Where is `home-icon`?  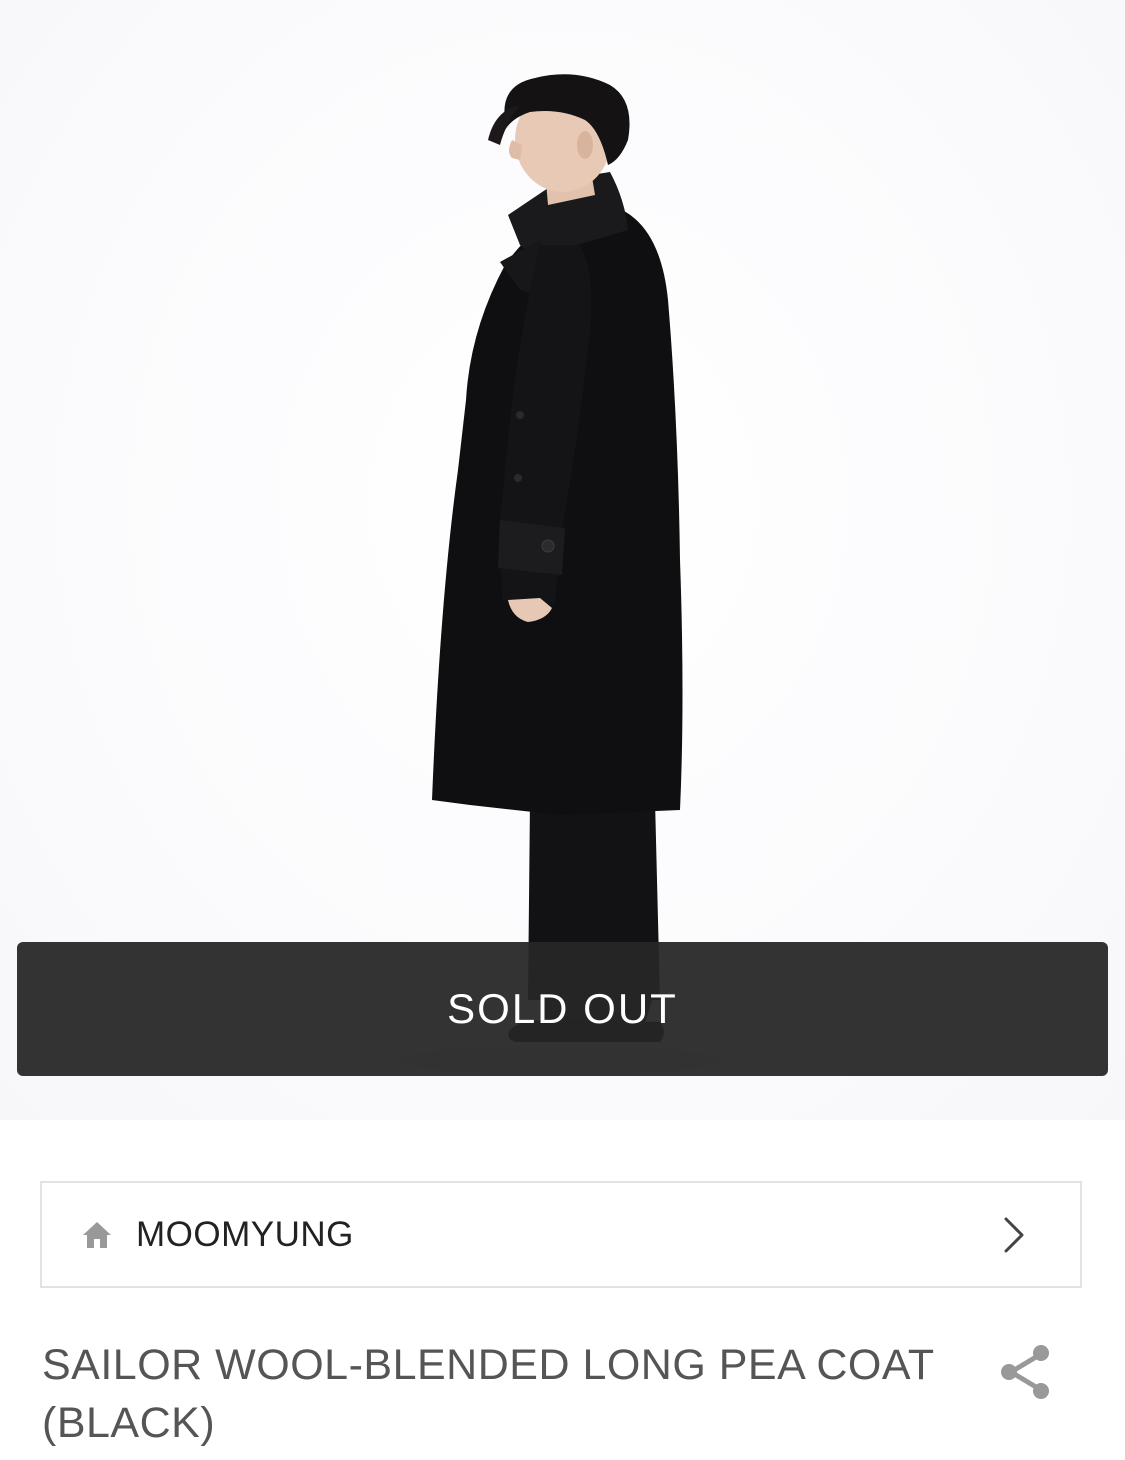 home-icon is located at coordinates (97, 1235).